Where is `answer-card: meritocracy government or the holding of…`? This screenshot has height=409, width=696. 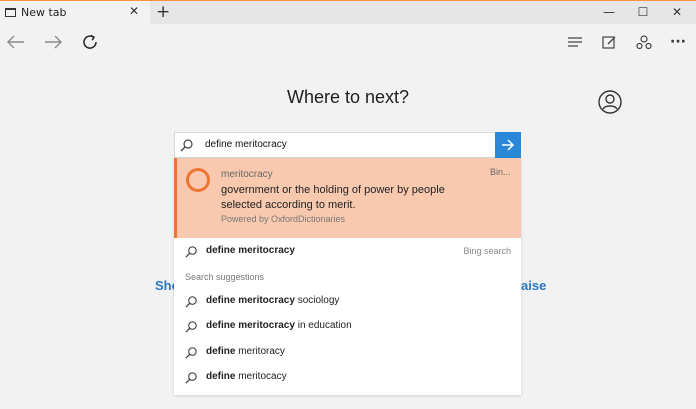 answer-card: meritocracy government or the holding of… is located at coordinates (347, 198).